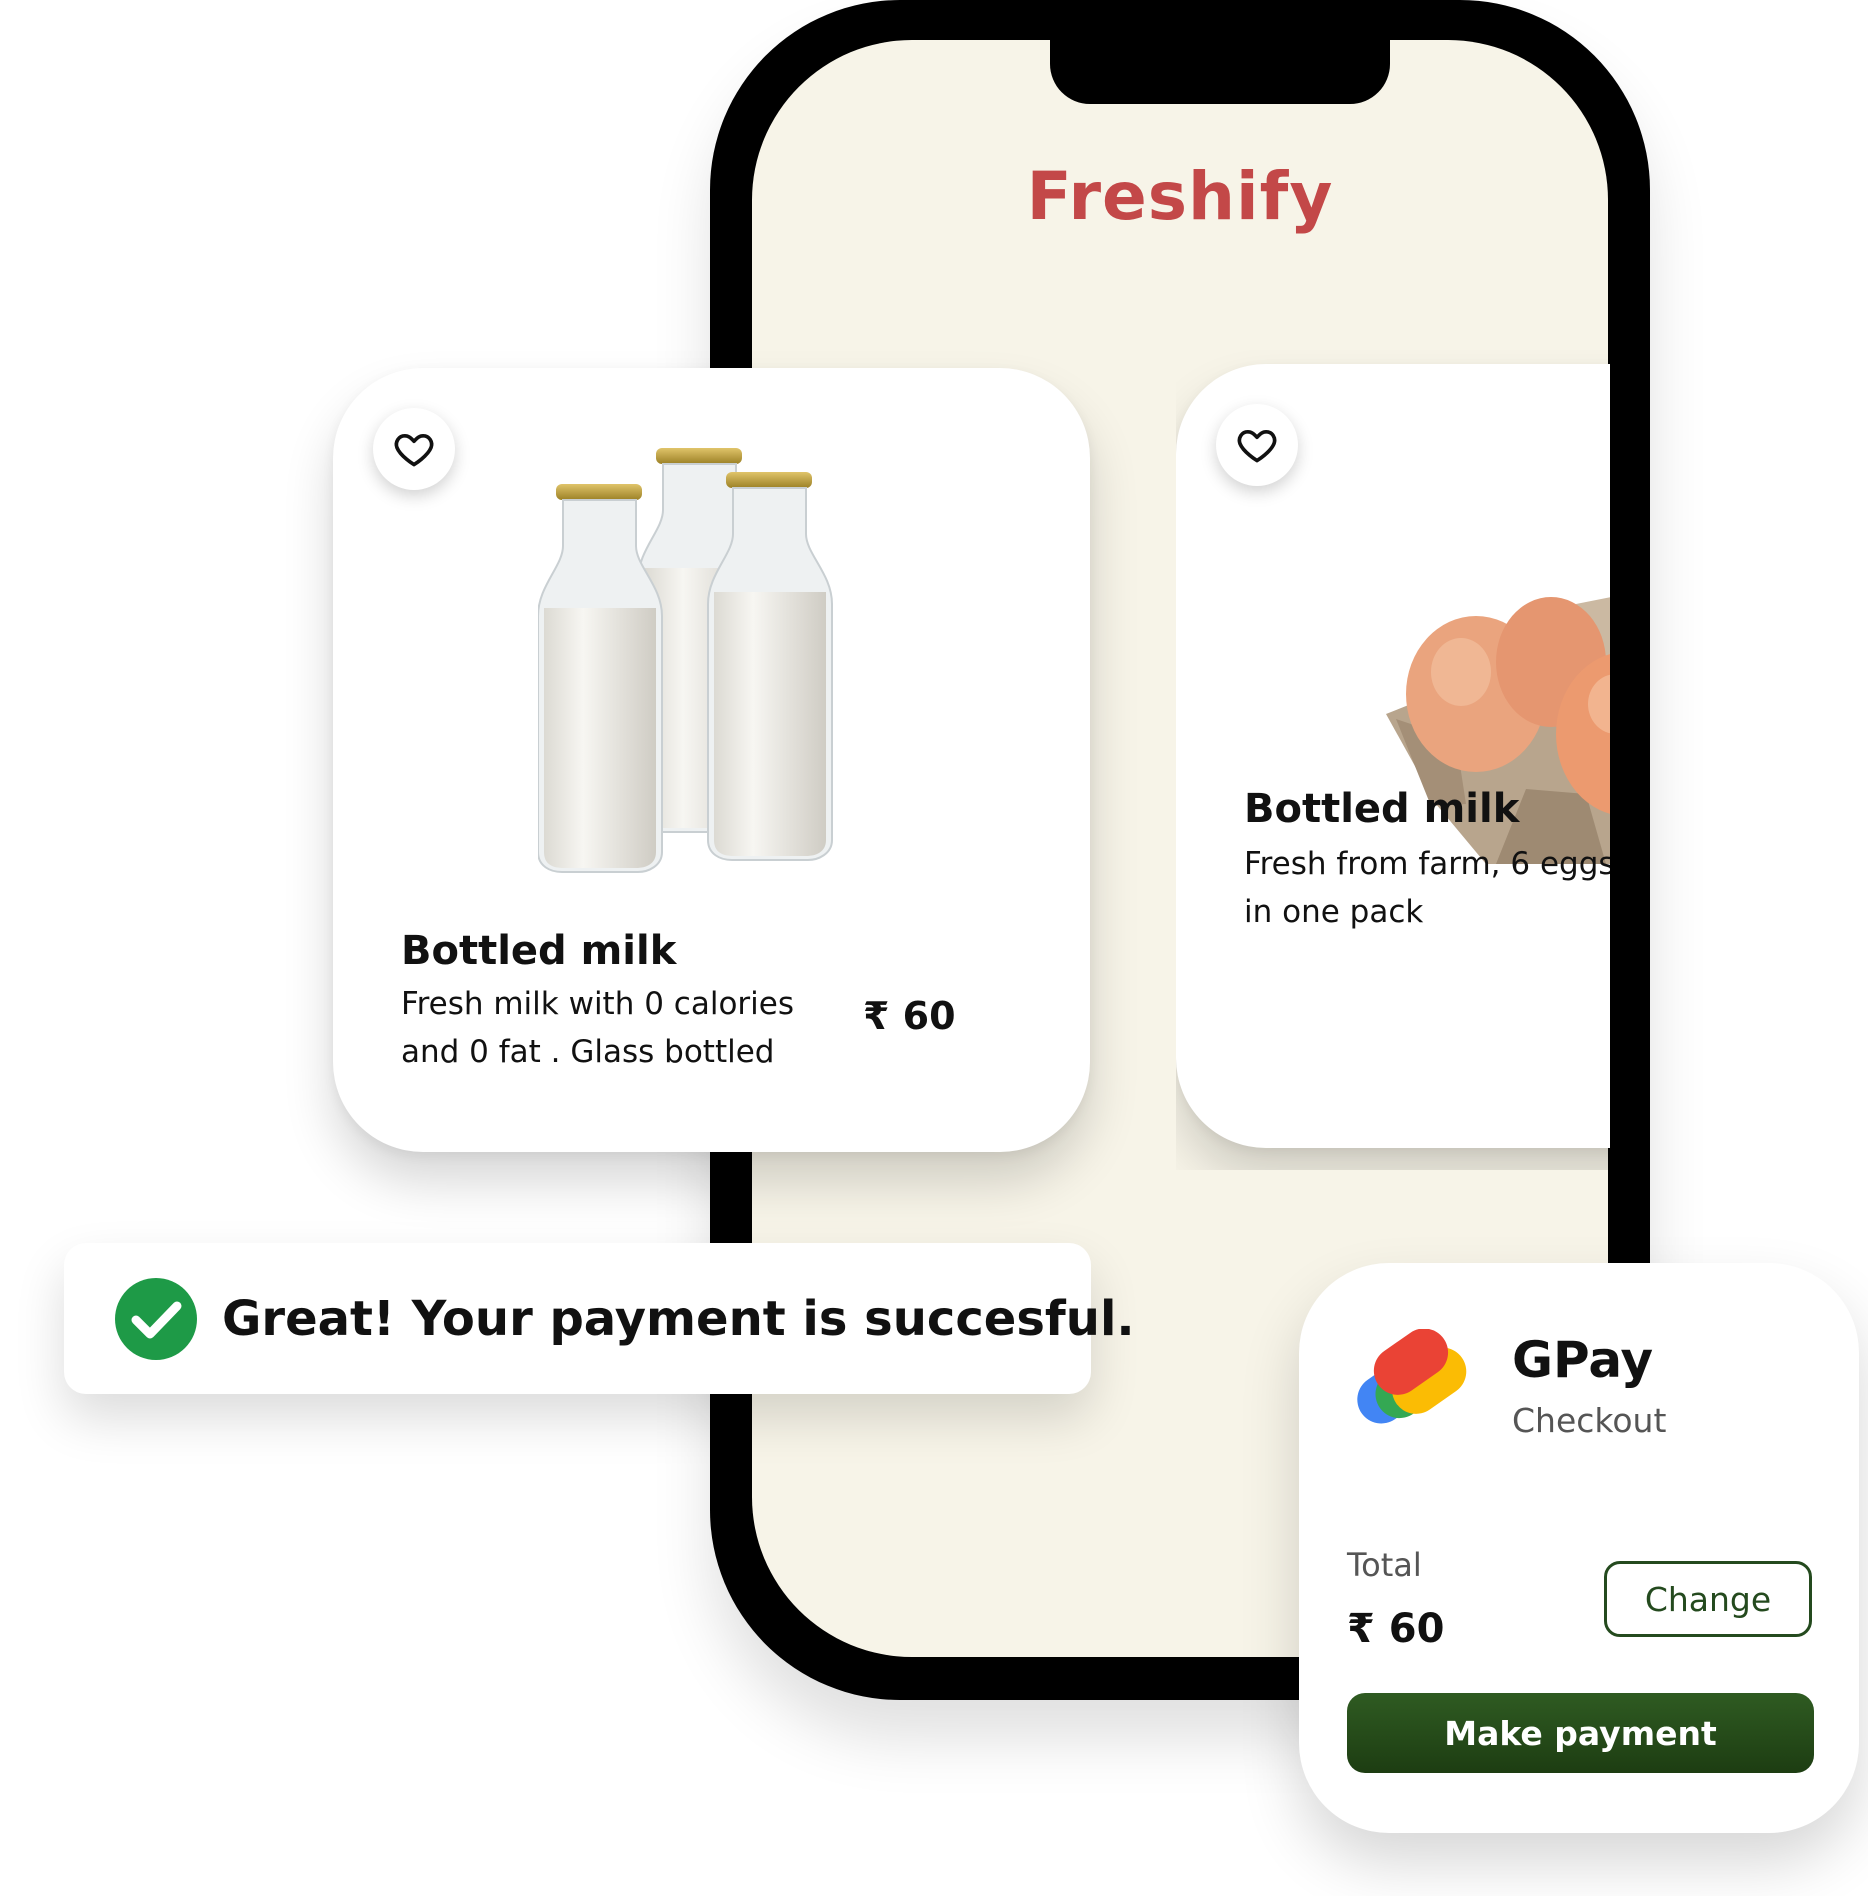 The height and width of the screenshot is (1896, 1868). What do you see at coordinates (1427, 864) in the screenshot?
I see `product-desc-line1: Fresh from farm, 6 eggs` at bounding box center [1427, 864].